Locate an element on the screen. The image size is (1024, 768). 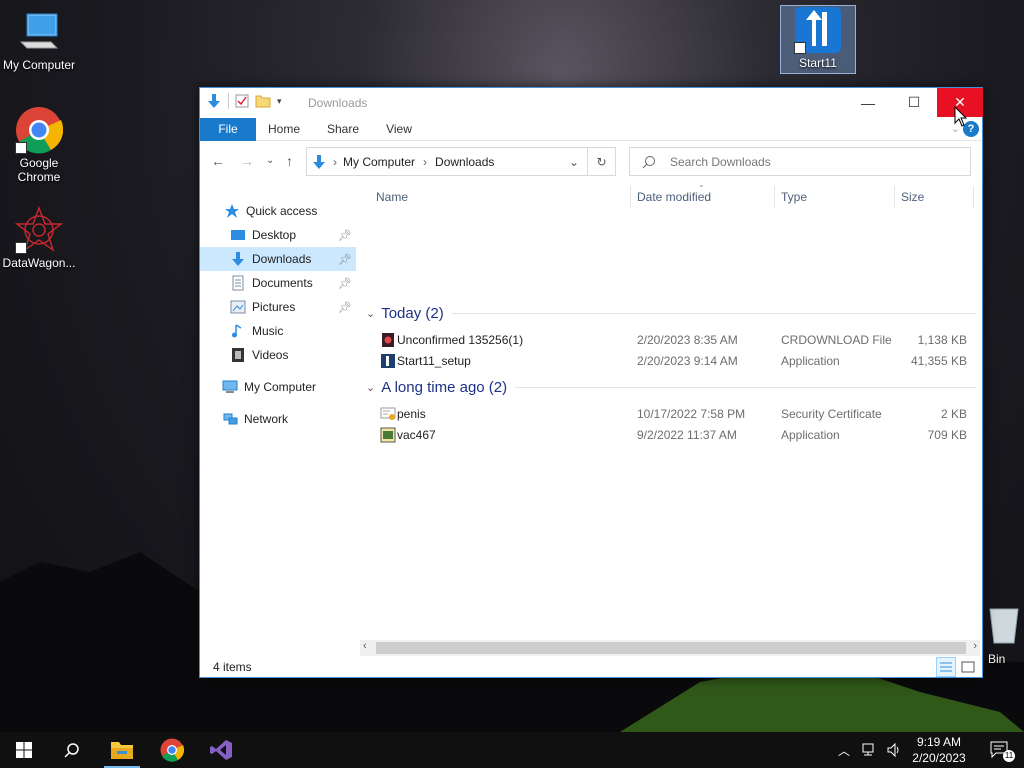
address-dropdown-chevron-icon: ⌄ is located at coordinates (574, 162).